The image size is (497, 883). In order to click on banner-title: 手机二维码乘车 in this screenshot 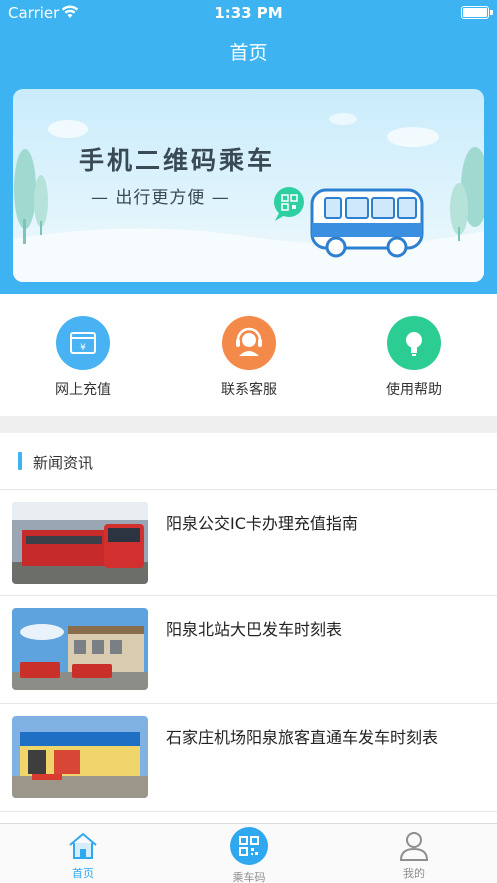, I will do `click(177, 160)`.